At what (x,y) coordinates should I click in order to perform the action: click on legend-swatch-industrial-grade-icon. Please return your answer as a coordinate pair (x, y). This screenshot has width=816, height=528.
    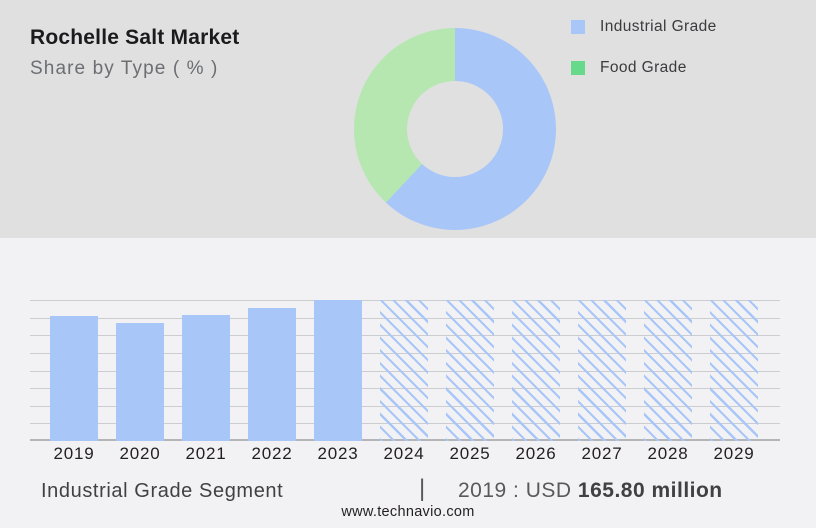
    Looking at the image, I should click on (578, 27).